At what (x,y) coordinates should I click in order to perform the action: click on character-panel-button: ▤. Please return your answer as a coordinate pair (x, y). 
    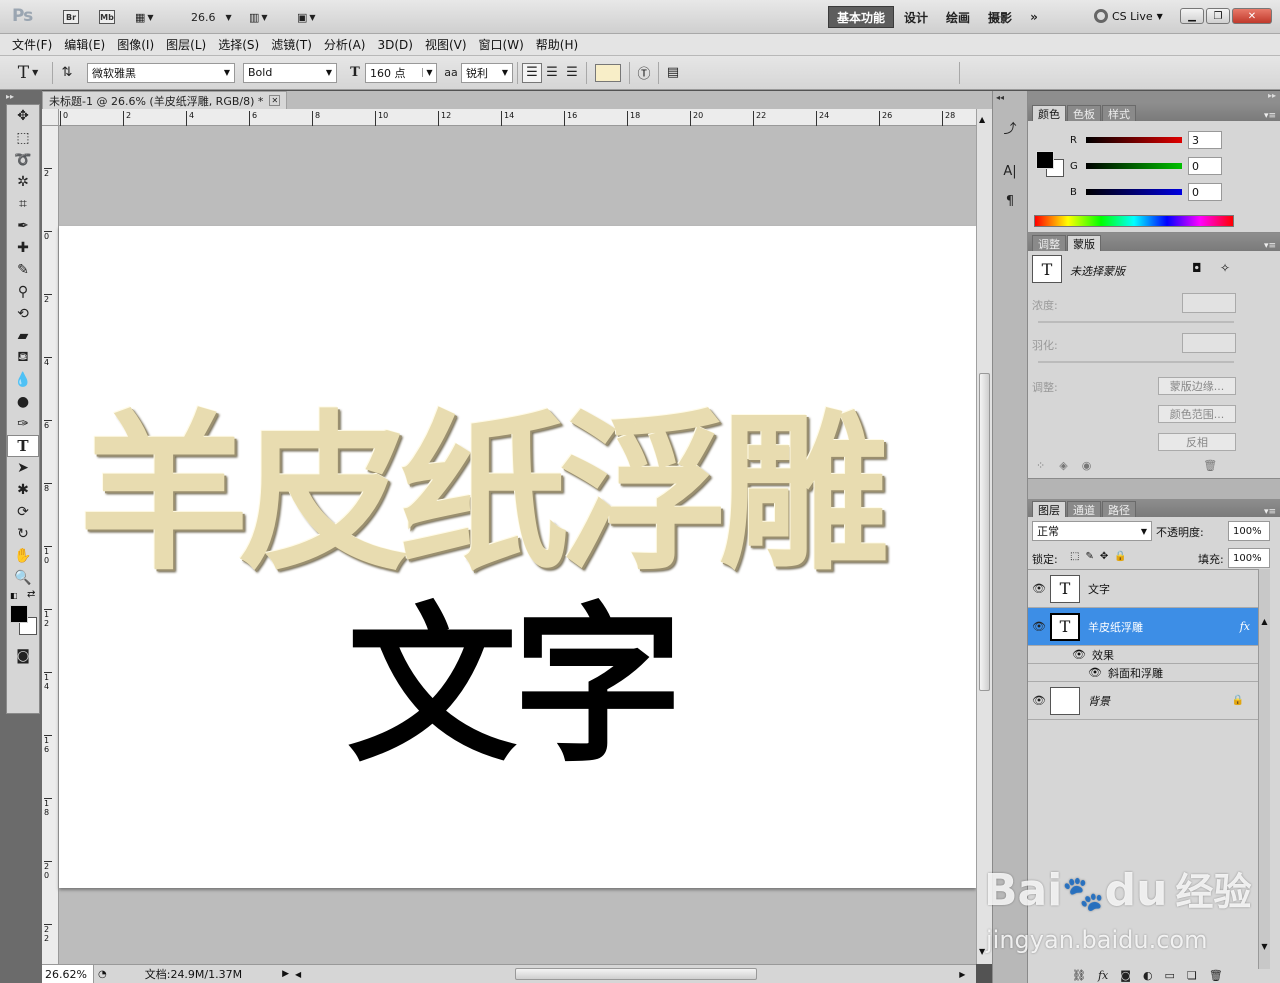
    Looking at the image, I should click on (673, 73).